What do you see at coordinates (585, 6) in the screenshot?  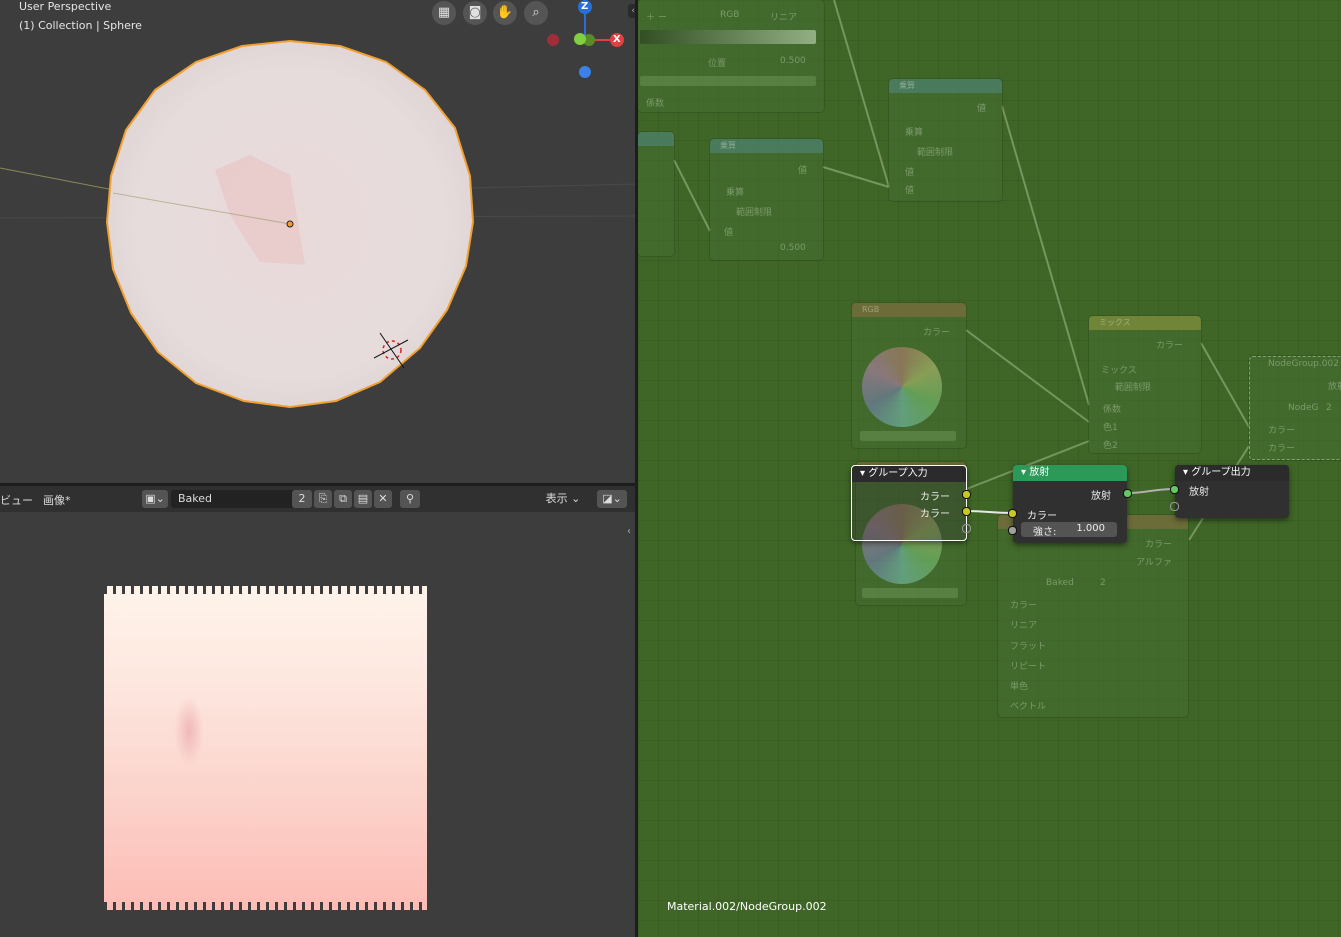 I see `gizmo-z-label: Z` at bounding box center [585, 6].